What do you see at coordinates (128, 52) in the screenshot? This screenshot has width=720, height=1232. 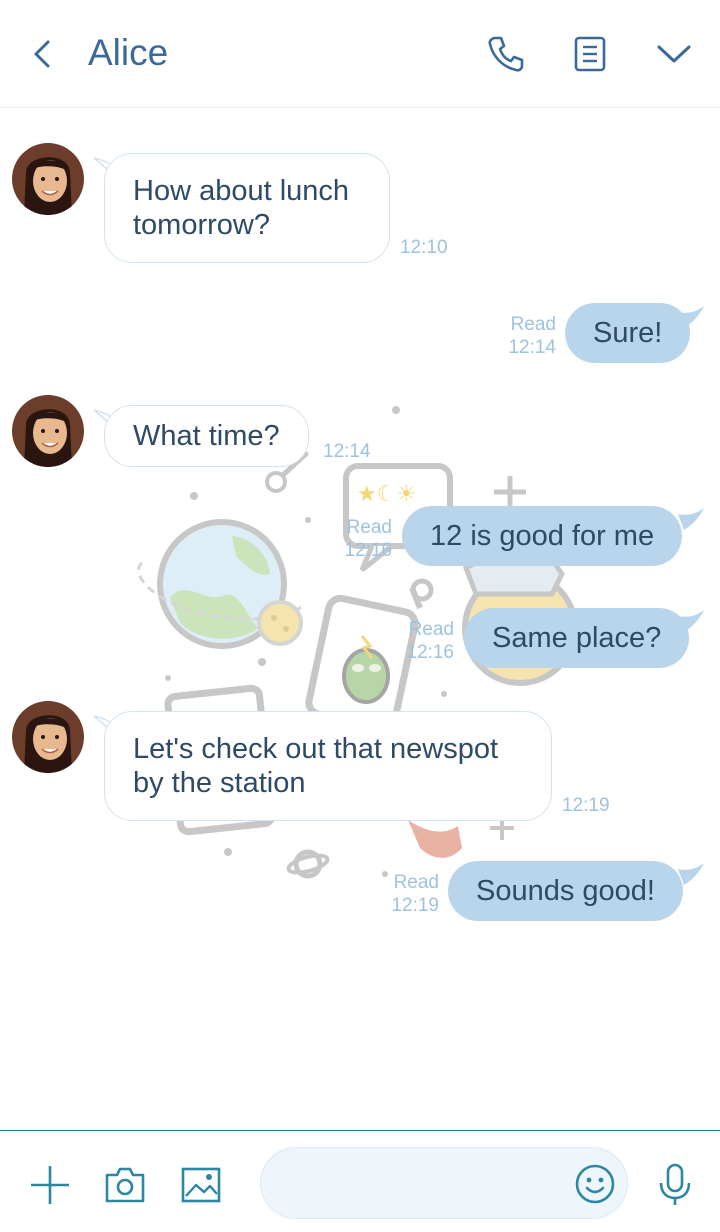 I see `chat-title: Alice` at bounding box center [128, 52].